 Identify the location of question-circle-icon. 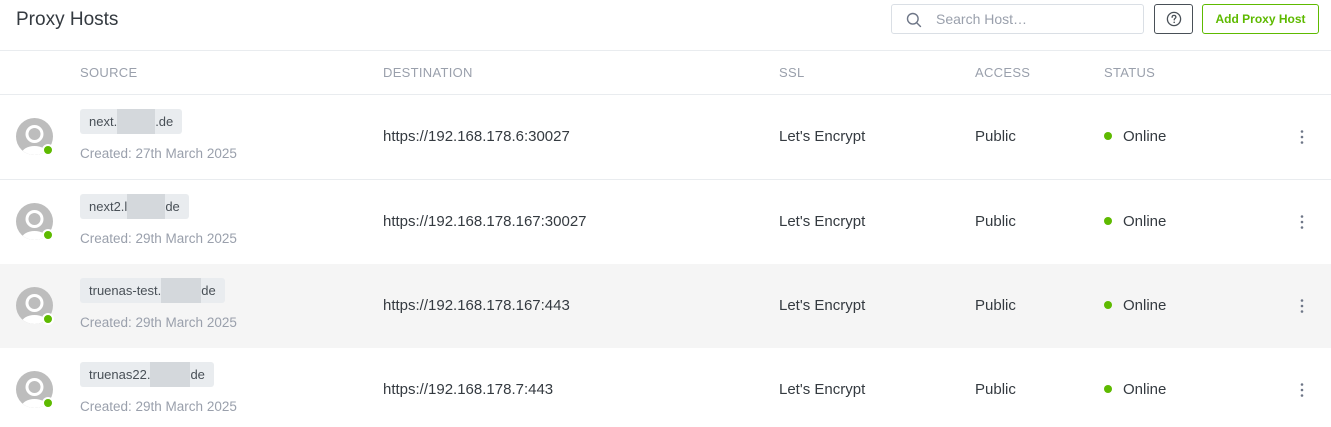
(1173, 19).